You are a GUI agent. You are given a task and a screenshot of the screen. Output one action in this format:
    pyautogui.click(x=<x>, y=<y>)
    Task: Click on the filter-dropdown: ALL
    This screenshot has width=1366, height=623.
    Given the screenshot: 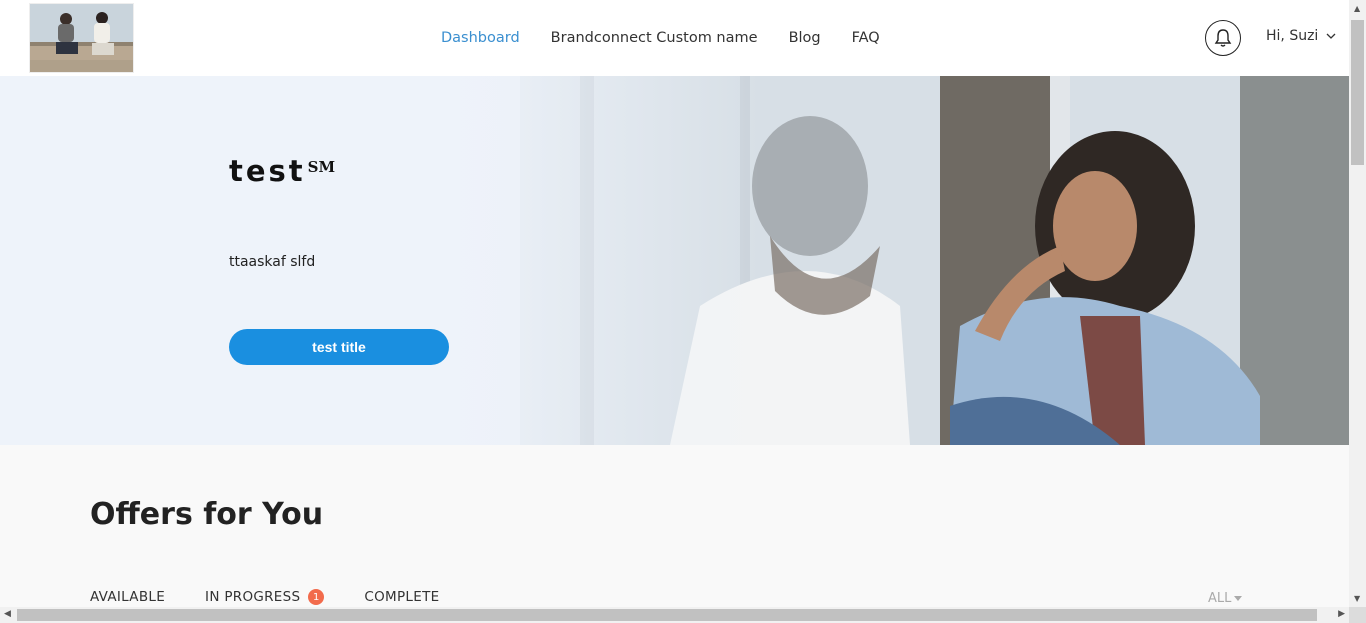 What is the action you would take?
    pyautogui.click(x=1225, y=598)
    